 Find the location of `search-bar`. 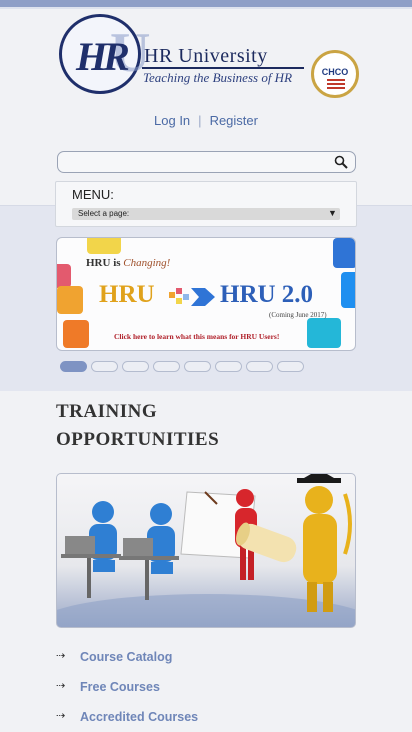

search-bar is located at coordinates (206, 162).